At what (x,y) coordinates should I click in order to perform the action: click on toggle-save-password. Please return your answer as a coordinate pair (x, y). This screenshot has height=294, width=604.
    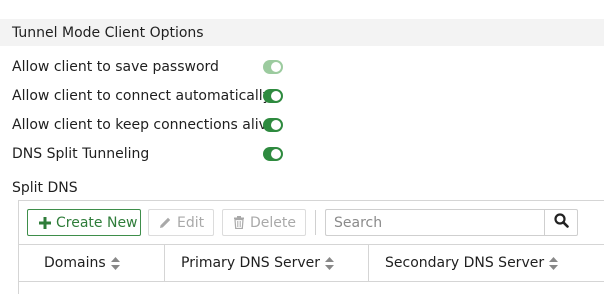
    Looking at the image, I should click on (273, 67).